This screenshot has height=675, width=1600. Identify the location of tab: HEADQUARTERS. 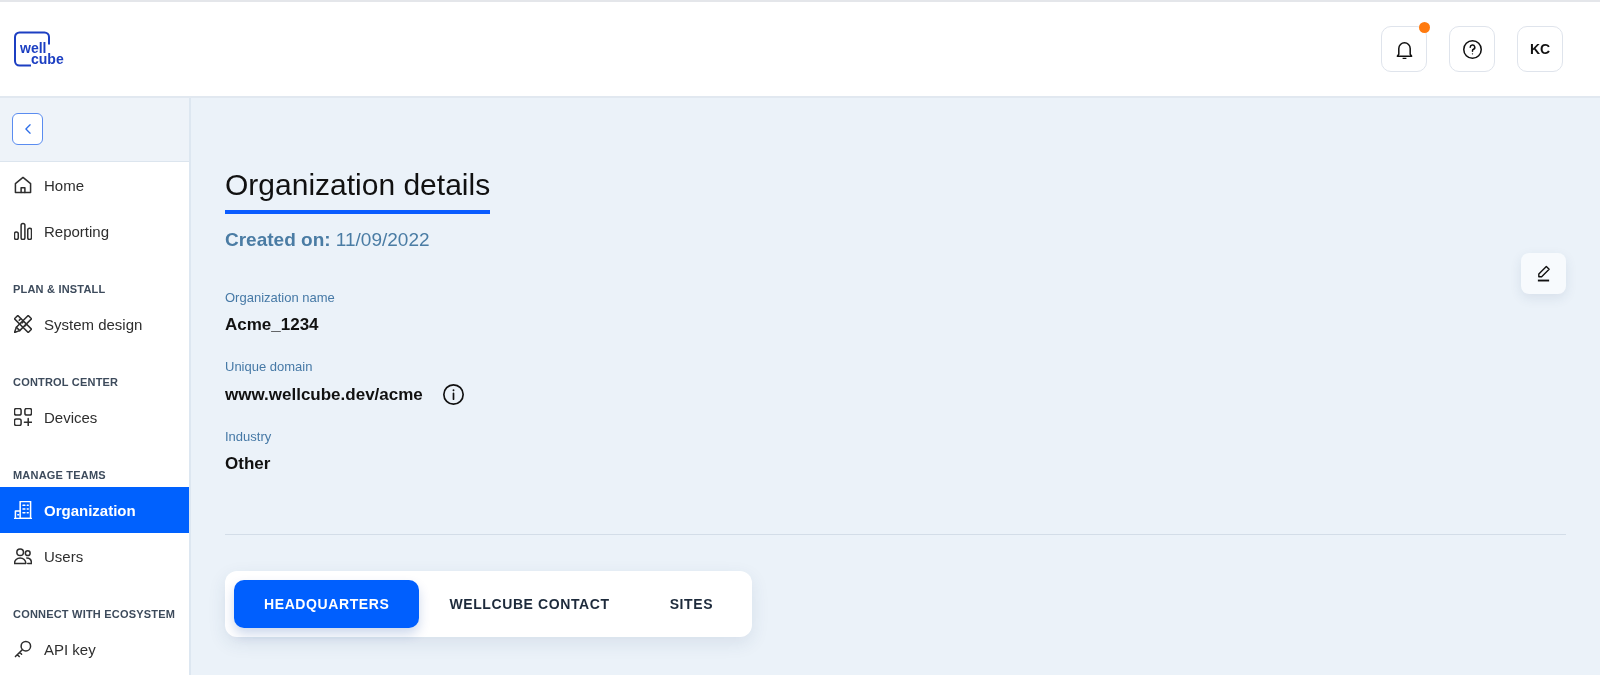
(327, 604).